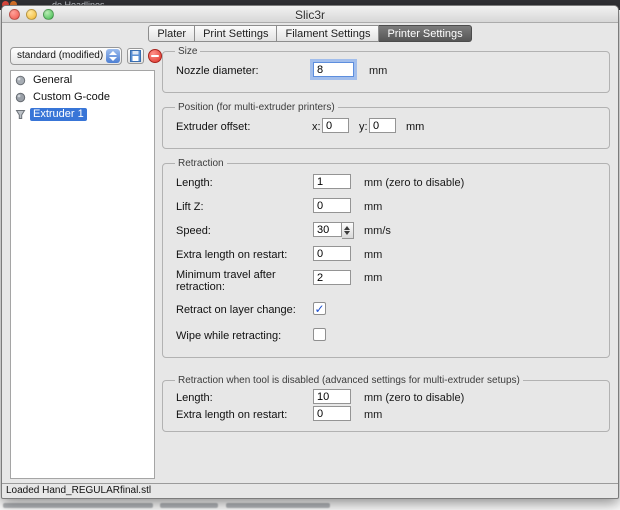  What do you see at coordinates (319, 308) in the screenshot?
I see `retract-layer-change-checkbox: ✓` at bounding box center [319, 308].